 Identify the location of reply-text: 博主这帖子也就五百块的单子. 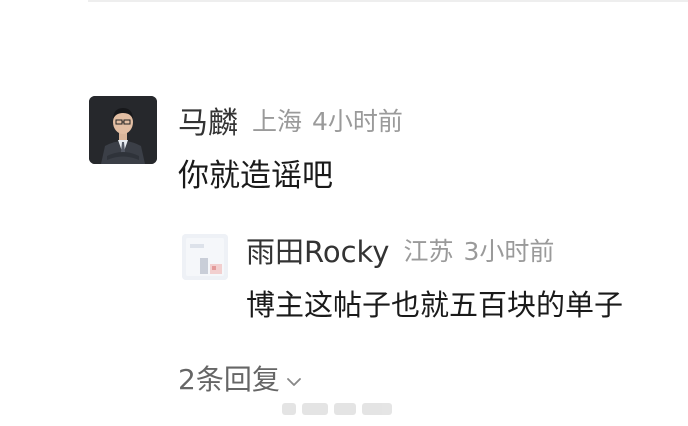
(435, 305).